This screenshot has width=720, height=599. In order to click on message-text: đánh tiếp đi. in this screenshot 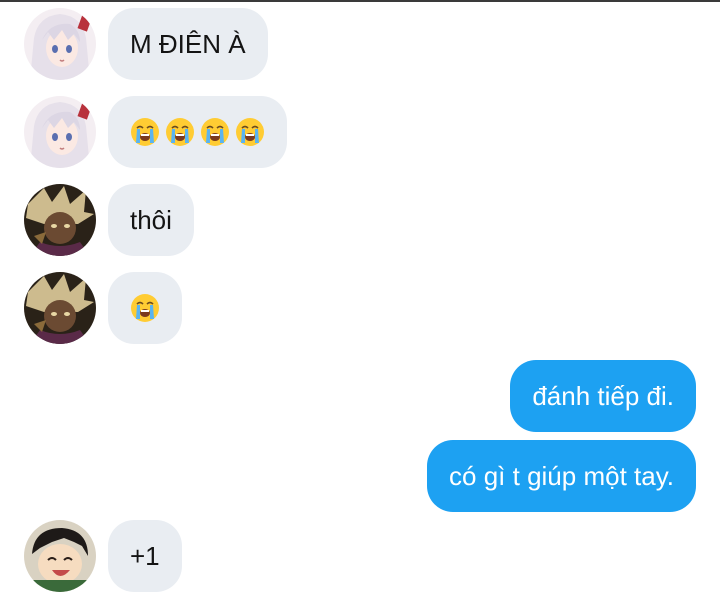, I will do `click(603, 395)`.